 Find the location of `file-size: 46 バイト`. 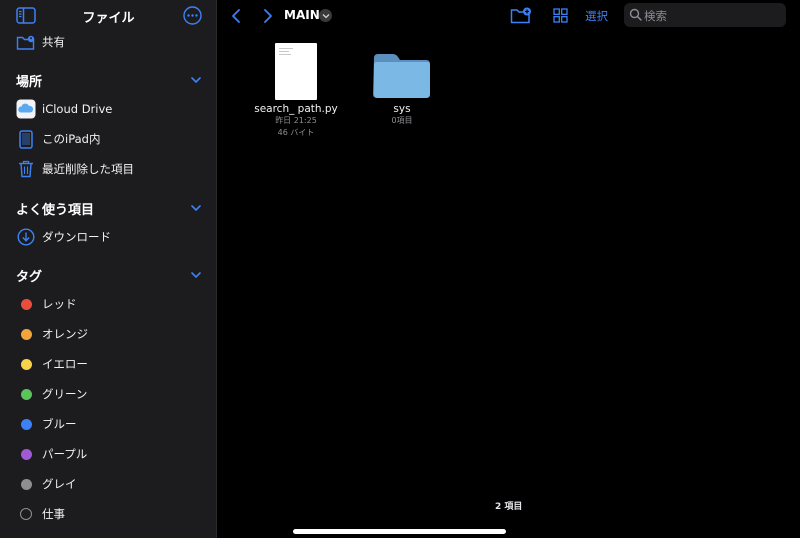

file-size: 46 バイト is located at coordinates (296, 132).